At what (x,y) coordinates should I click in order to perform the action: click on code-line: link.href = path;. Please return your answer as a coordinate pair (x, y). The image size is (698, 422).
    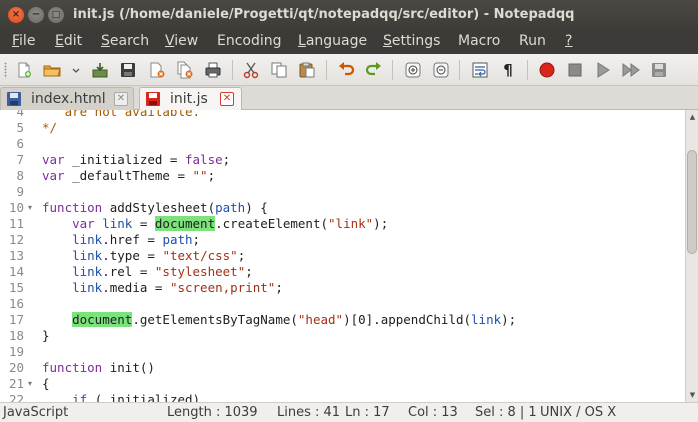
    Looking at the image, I should click on (121, 240).